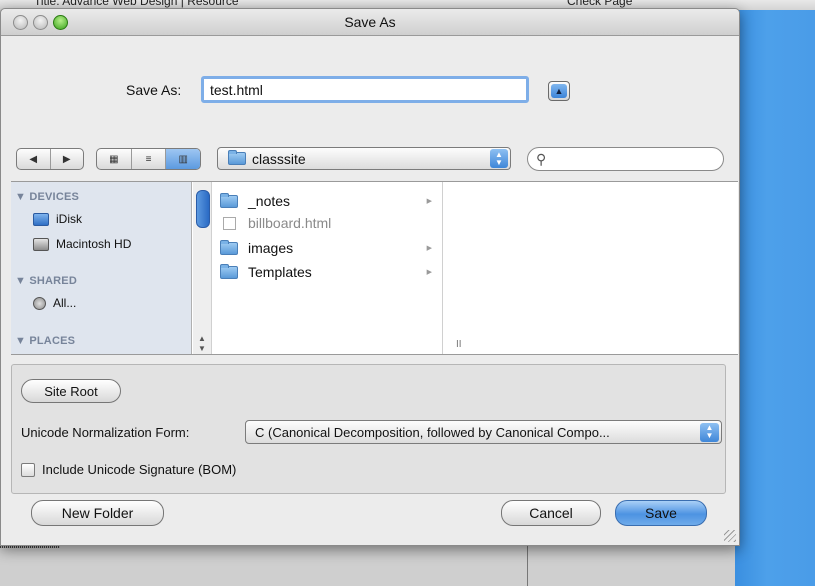  What do you see at coordinates (326, 201) in the screenshot?
I see `list-item: _notes ▶` at bounding box center [326, 201].